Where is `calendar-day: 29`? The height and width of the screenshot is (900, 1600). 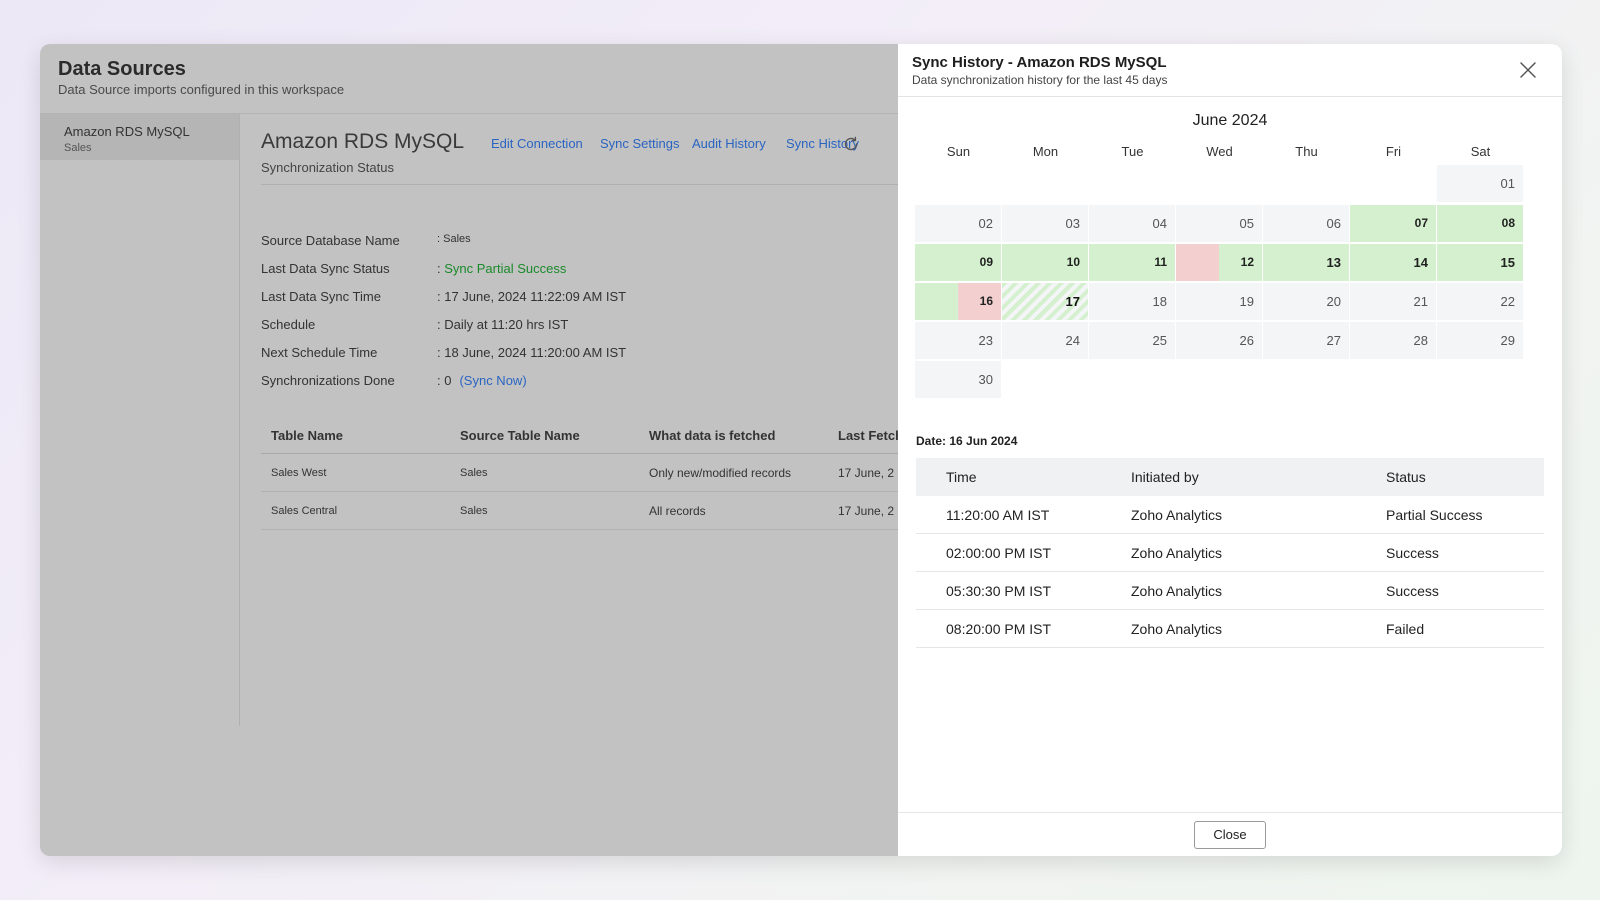
calendar-day: 29 is located at coordinates (1480, 340).